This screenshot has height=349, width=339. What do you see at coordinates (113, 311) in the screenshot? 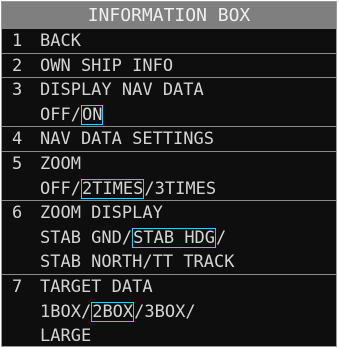
I see `option-2box-selected: 2BOX` at bounding box center [113, 311].